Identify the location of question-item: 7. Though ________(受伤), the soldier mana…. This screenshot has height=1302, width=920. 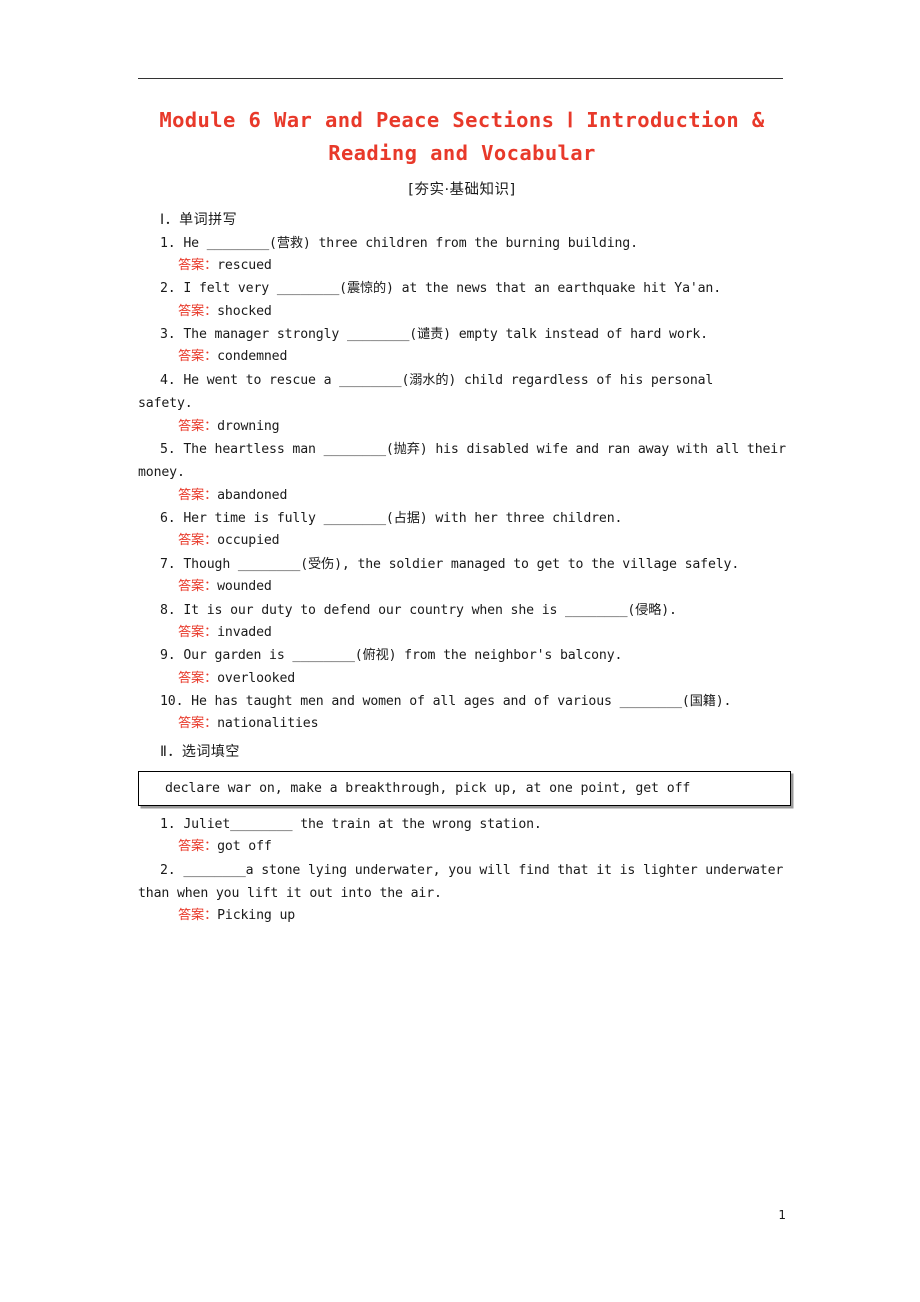
(450, 564).